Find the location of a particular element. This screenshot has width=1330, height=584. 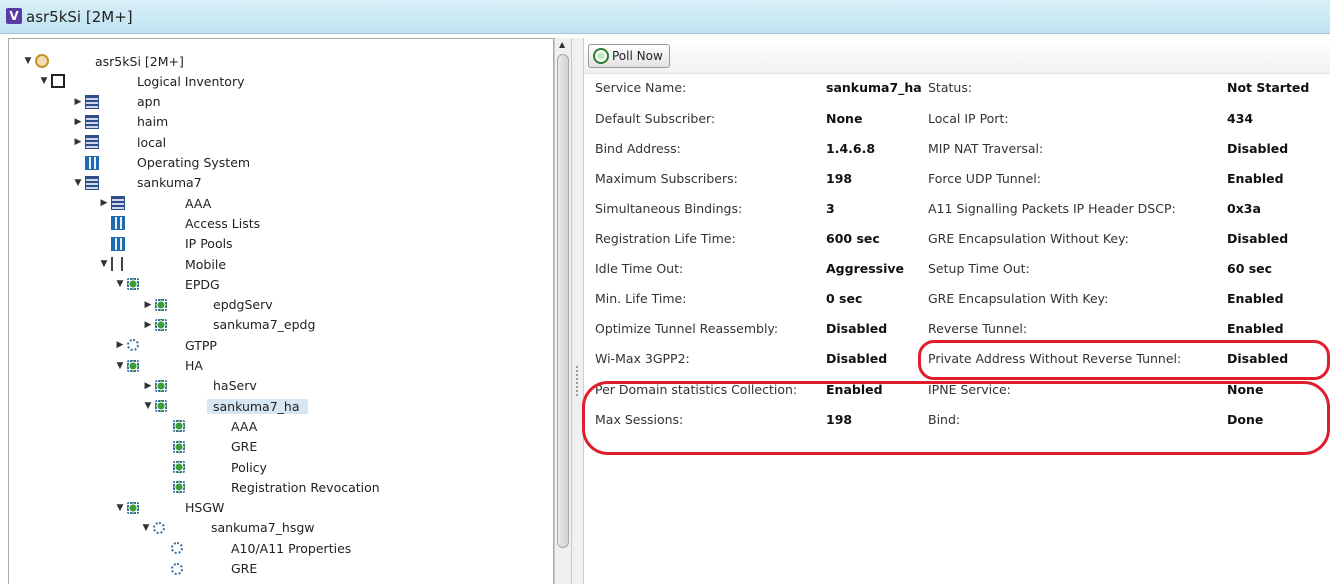

property-label: Wi-Max 3GPP2: is located at coordinates (642, 358).